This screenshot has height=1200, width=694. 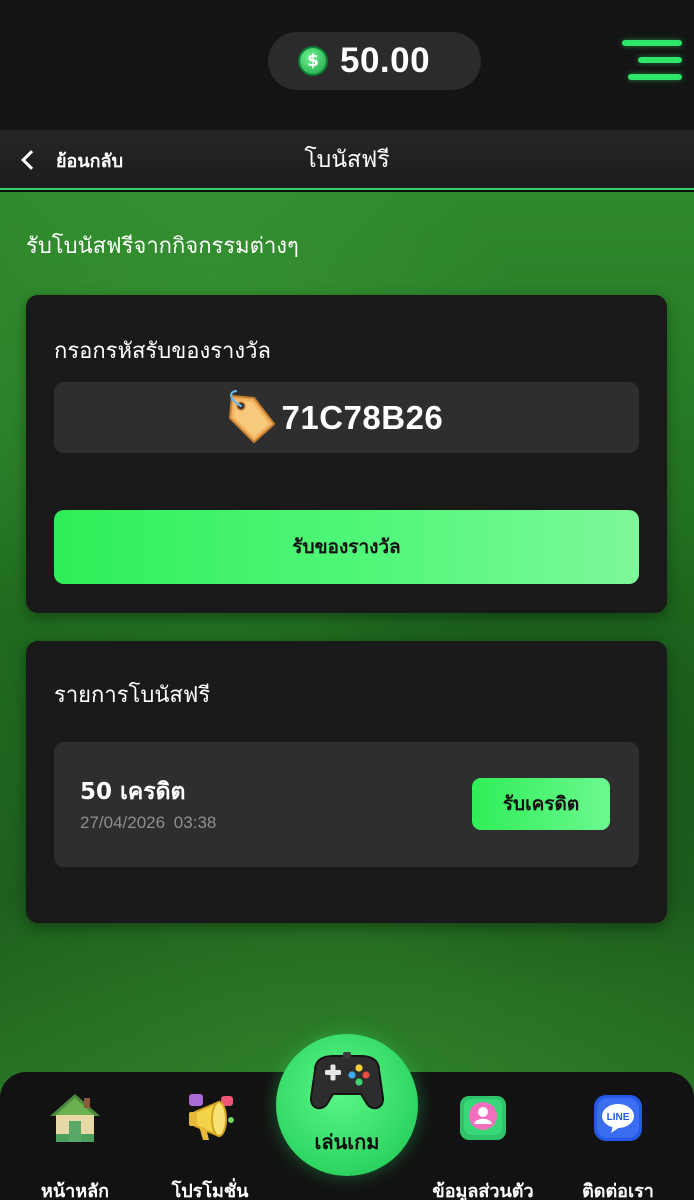 I want to click on nav-label-home: หน้าหลัก, so click(x=75, y=1190).